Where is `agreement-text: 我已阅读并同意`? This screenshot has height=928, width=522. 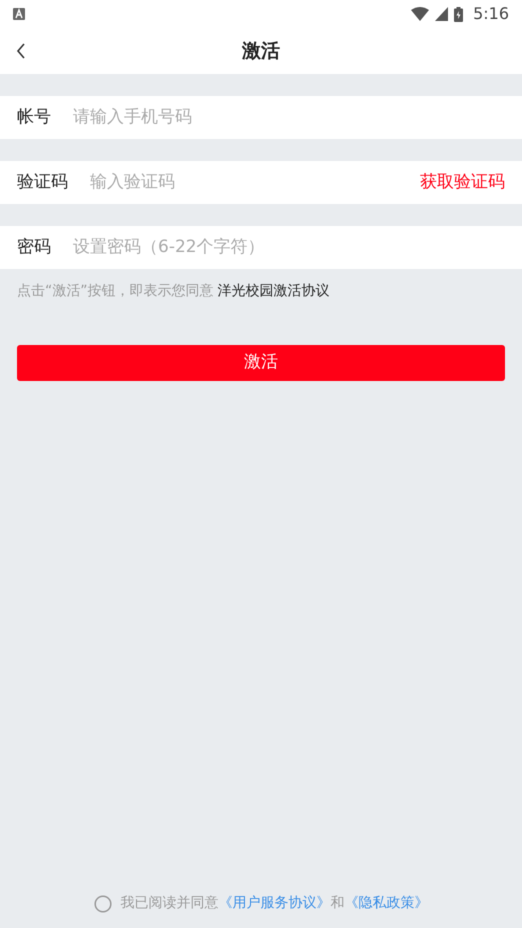
agreement-text: 我已阅读并同意 is located at coordinates (169, 903).